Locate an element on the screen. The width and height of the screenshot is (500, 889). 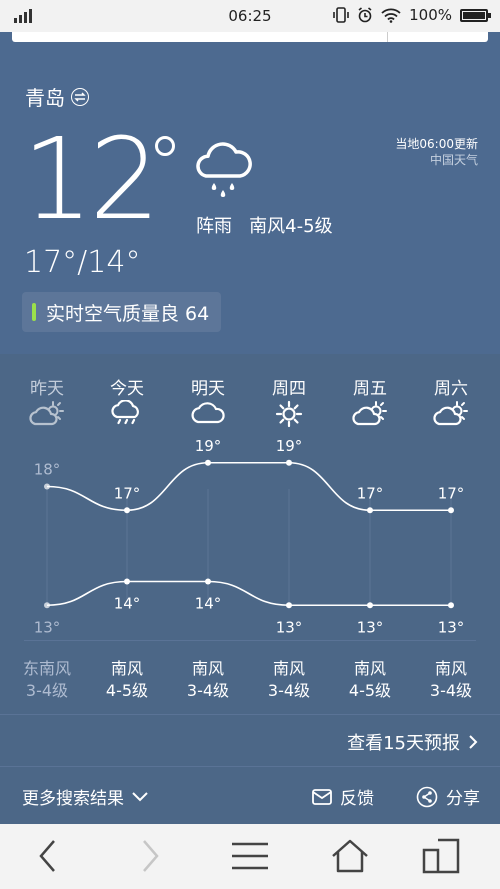
battery-text: 100% is located at coordinates (430, 15).